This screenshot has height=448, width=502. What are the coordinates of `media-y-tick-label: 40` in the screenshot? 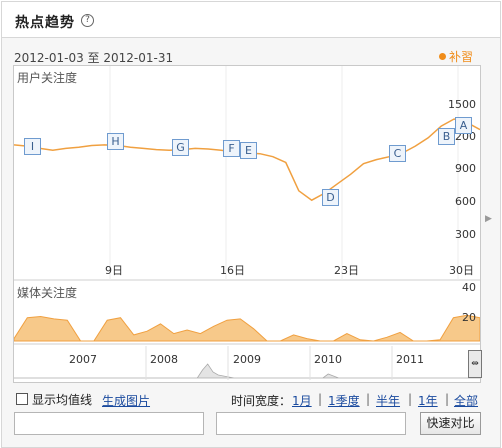 It's located at (469, 287).